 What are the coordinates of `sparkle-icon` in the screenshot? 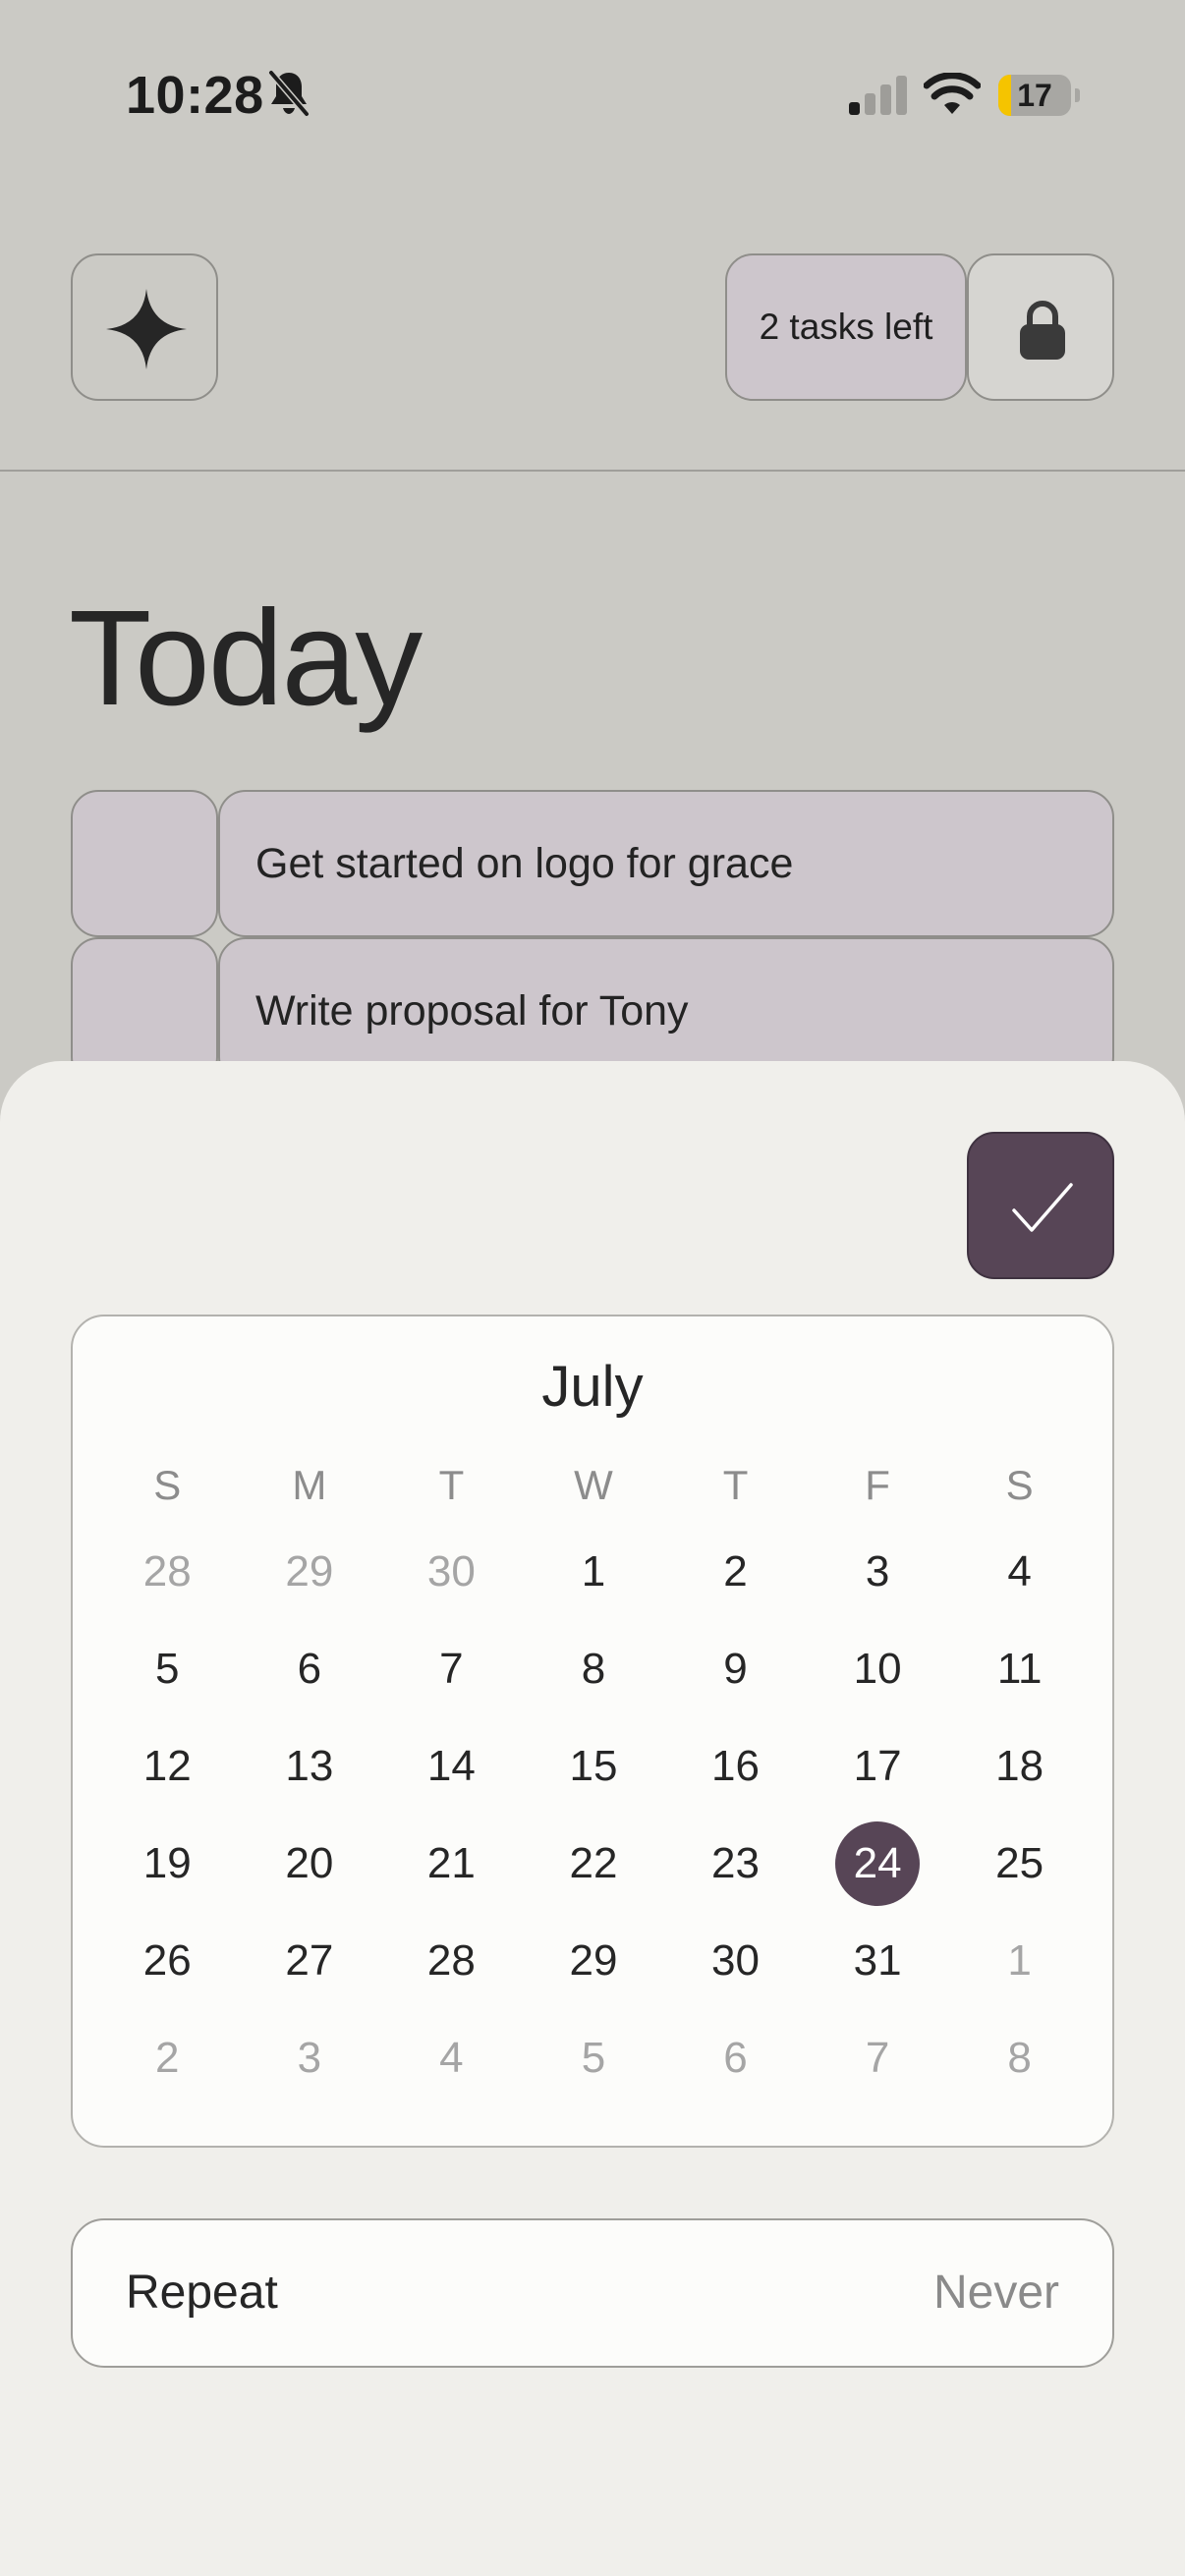 It's located at (147, 329).